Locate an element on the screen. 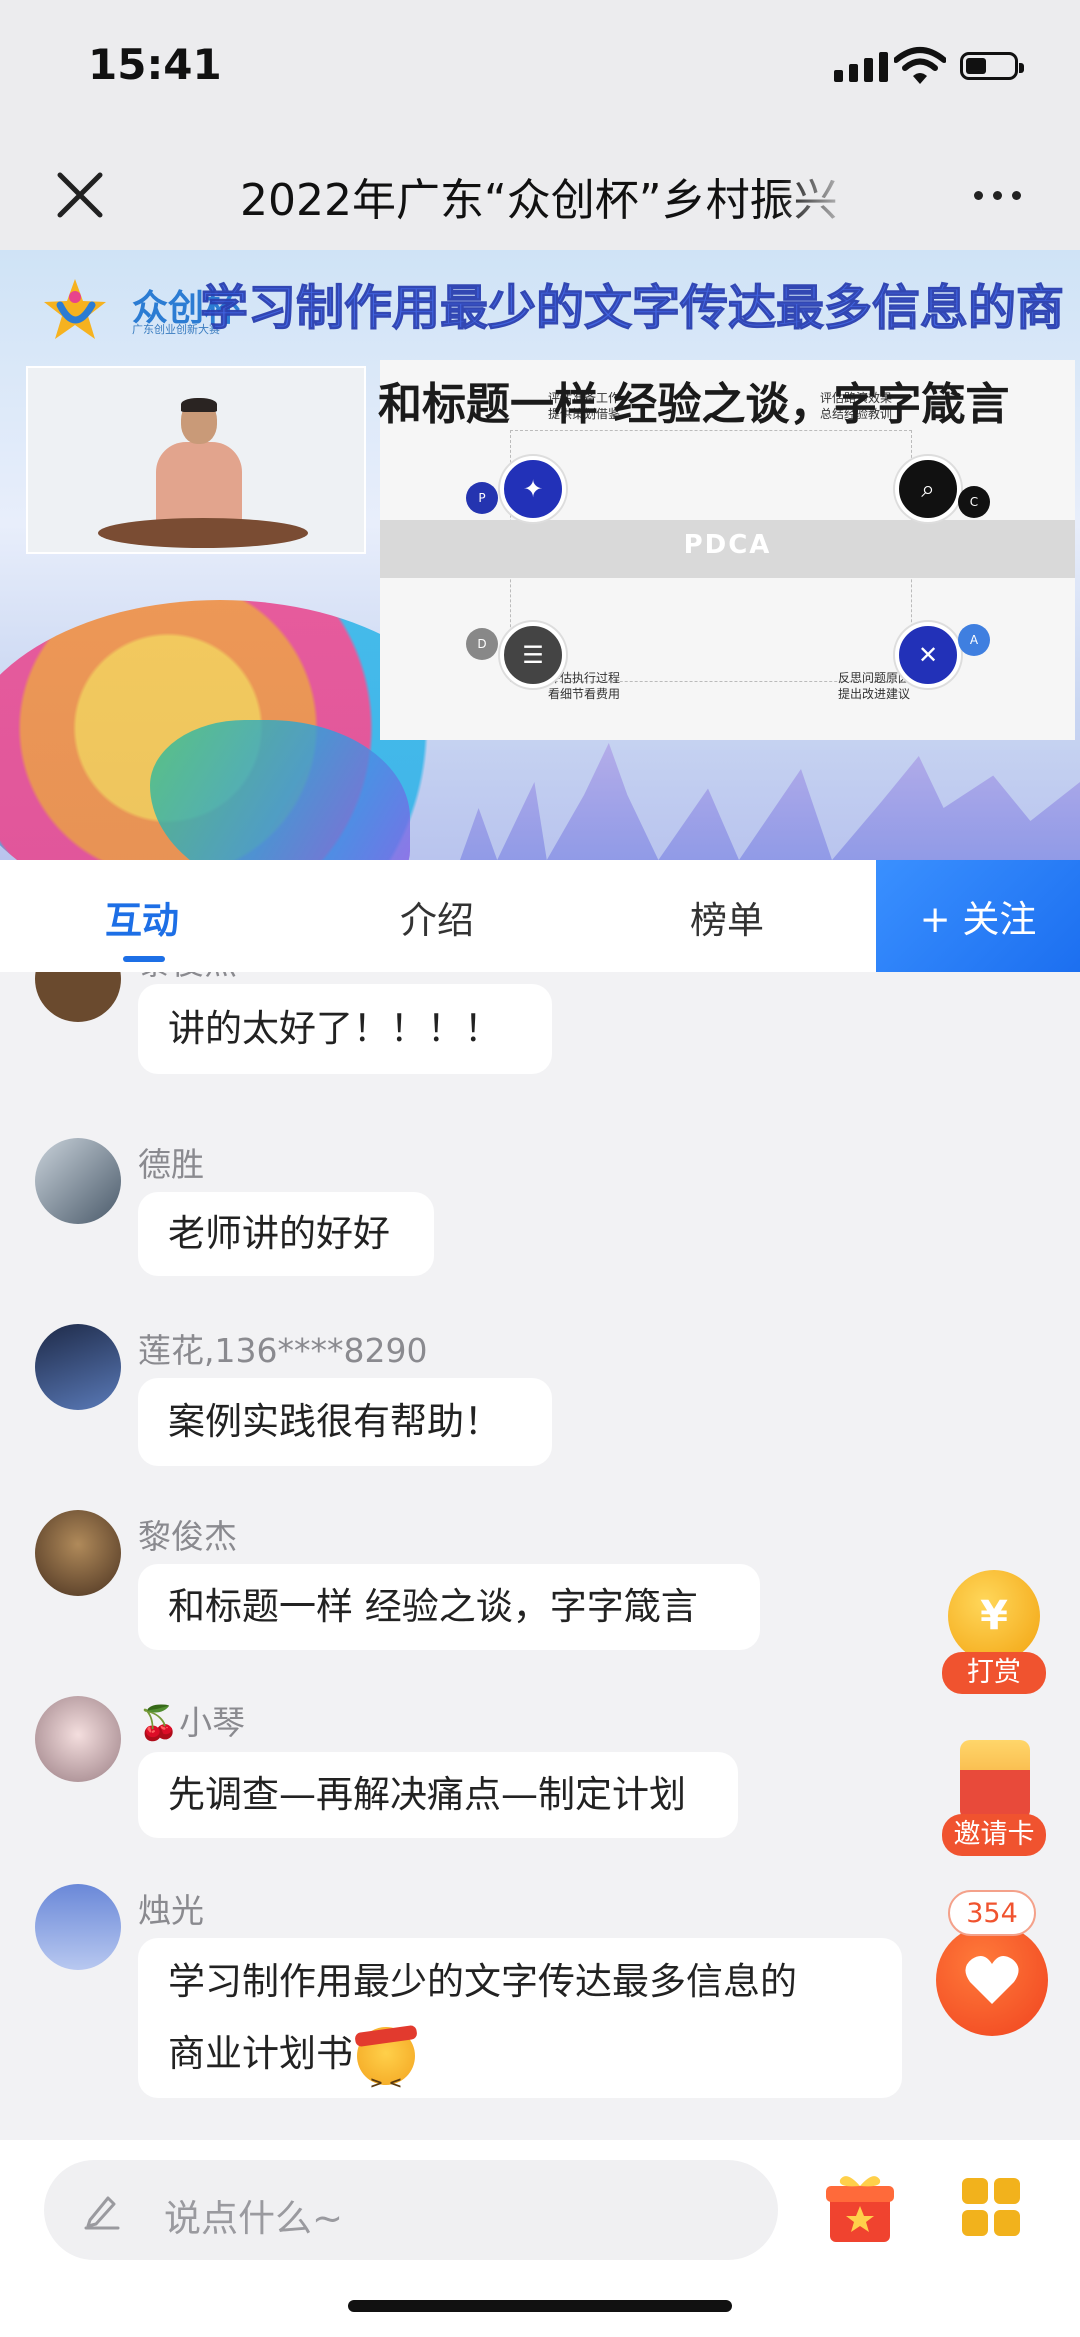  wifi-icon is located at coordinates (920, 65).